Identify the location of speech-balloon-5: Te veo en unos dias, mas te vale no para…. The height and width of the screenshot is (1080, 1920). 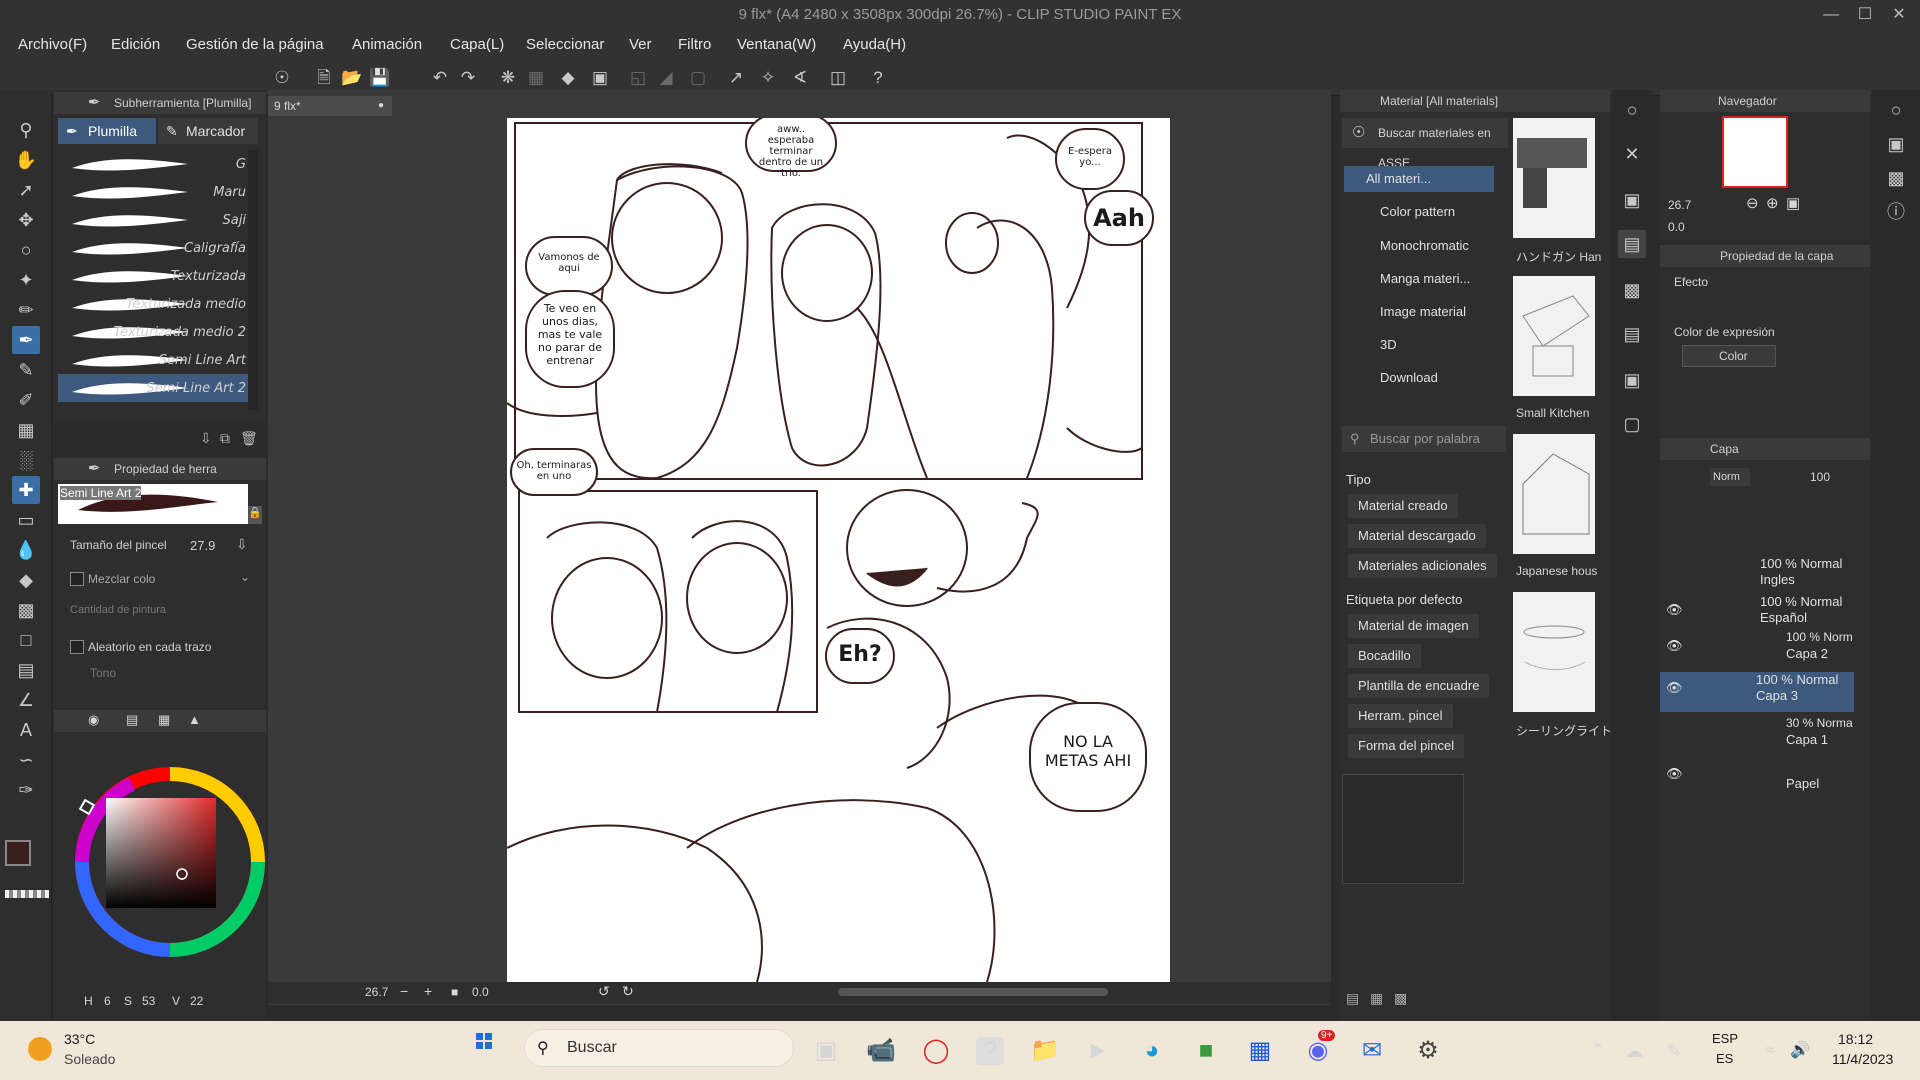
(570, 339).